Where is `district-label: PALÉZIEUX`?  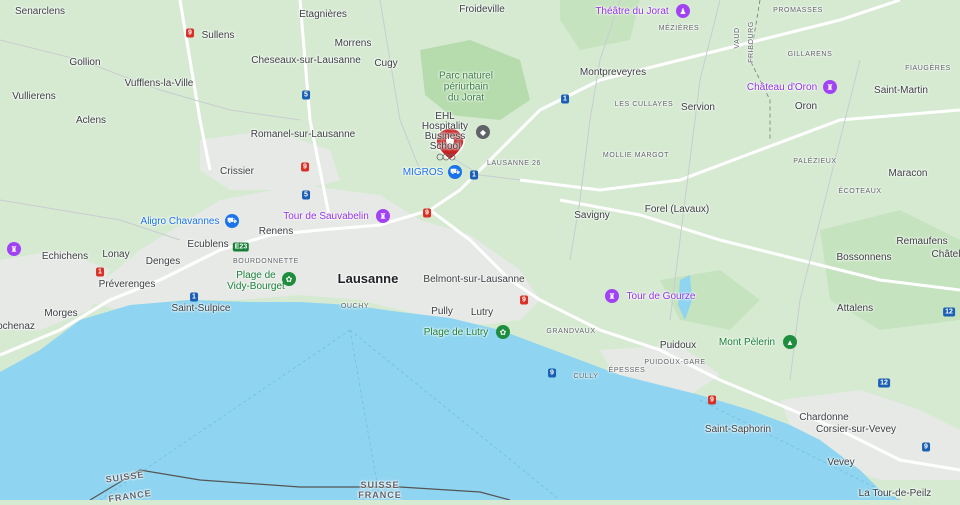 district-label: PALÉZIEUX is located at coordinates (815, 161).